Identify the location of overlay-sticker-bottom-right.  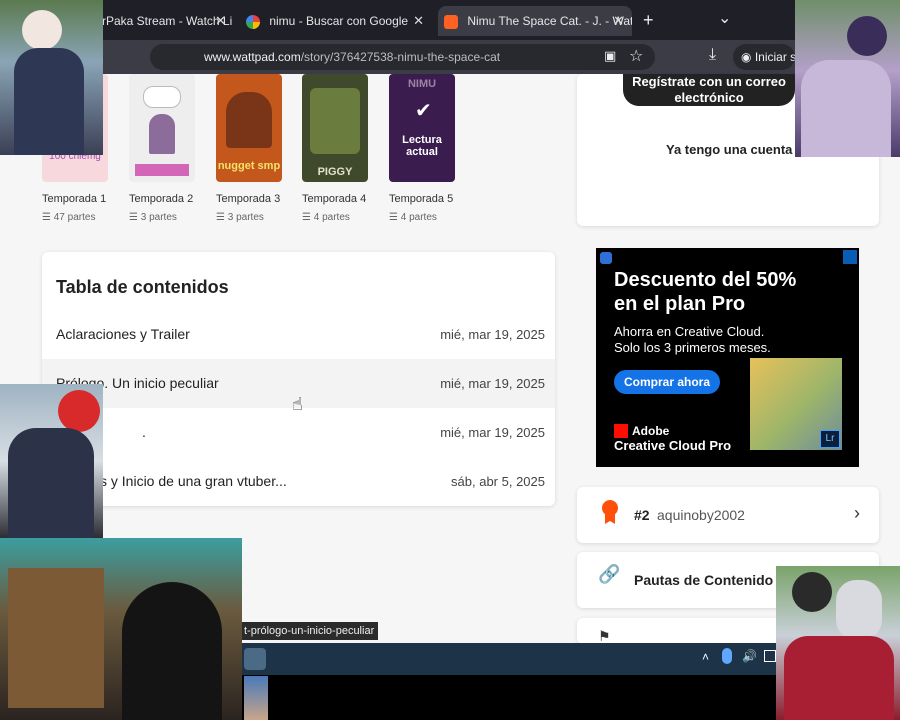
(838, 643).